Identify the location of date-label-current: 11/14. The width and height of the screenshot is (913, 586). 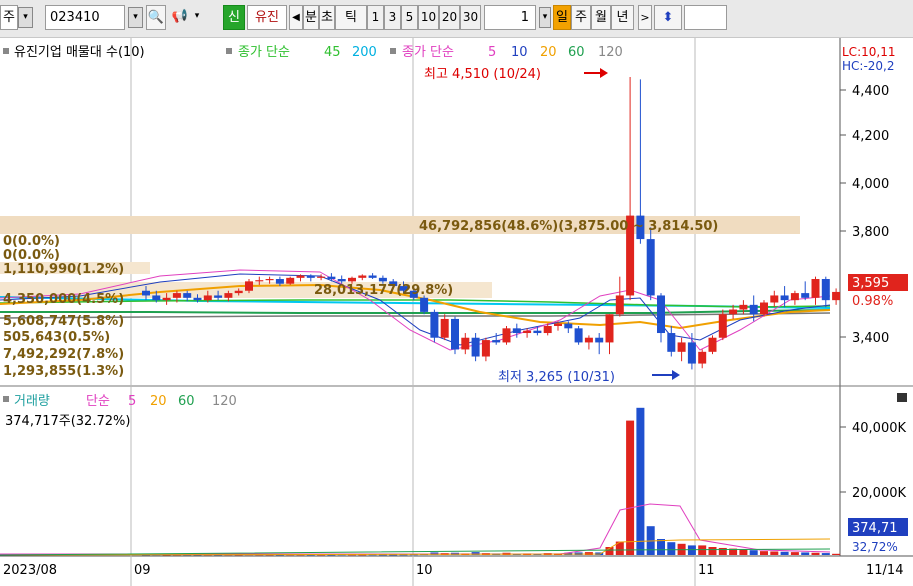
(884, 570).